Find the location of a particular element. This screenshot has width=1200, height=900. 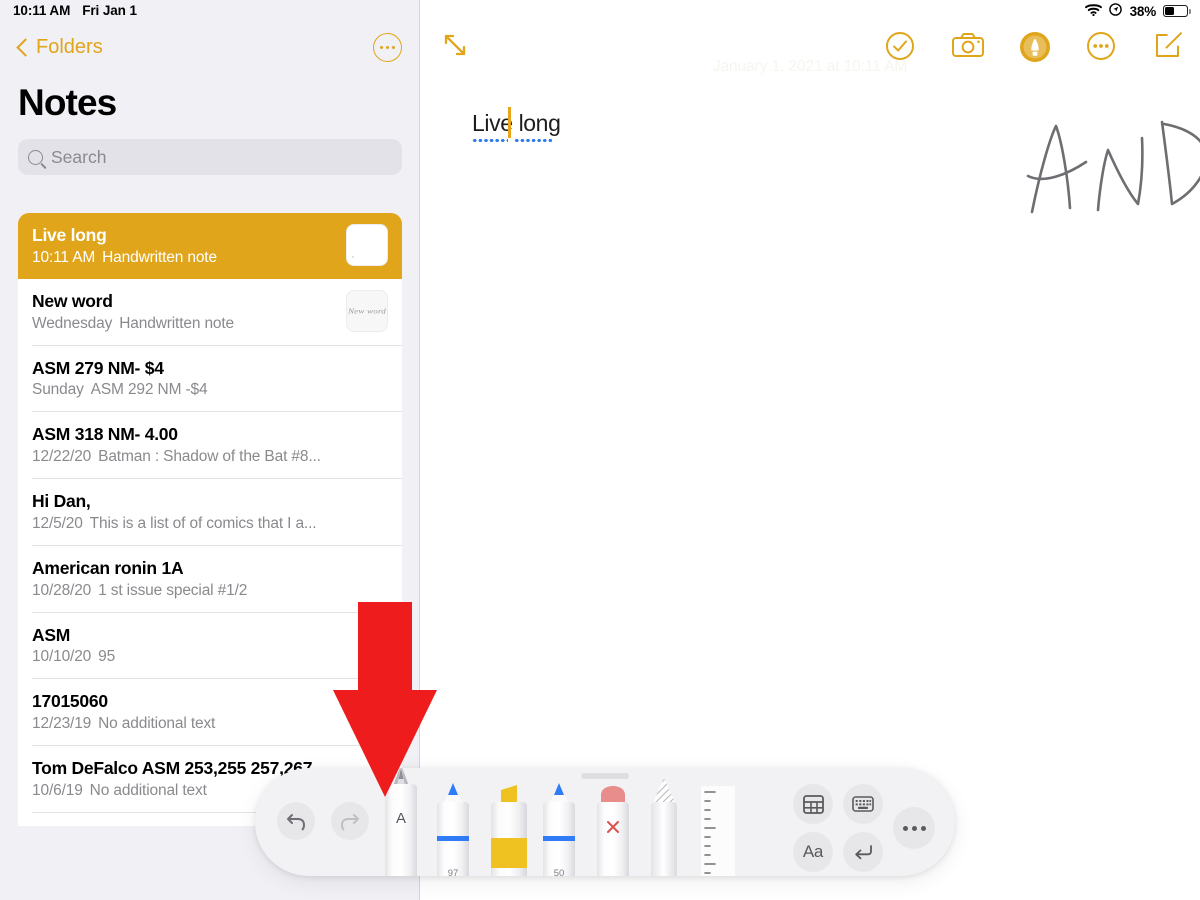

note-item-subtitle: 10/28/20 1 st issue special #1/2 is located at coordinates (210, 591).